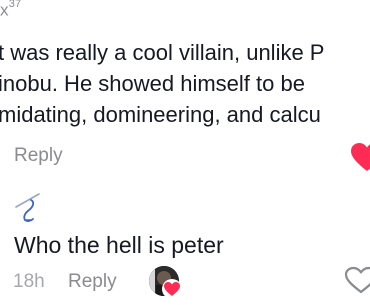 This screenshot has width=370, height=305. Describe the element at coordinates (29, 281) in the screenshot. I see `reply-timestamp: 18h` at that location.